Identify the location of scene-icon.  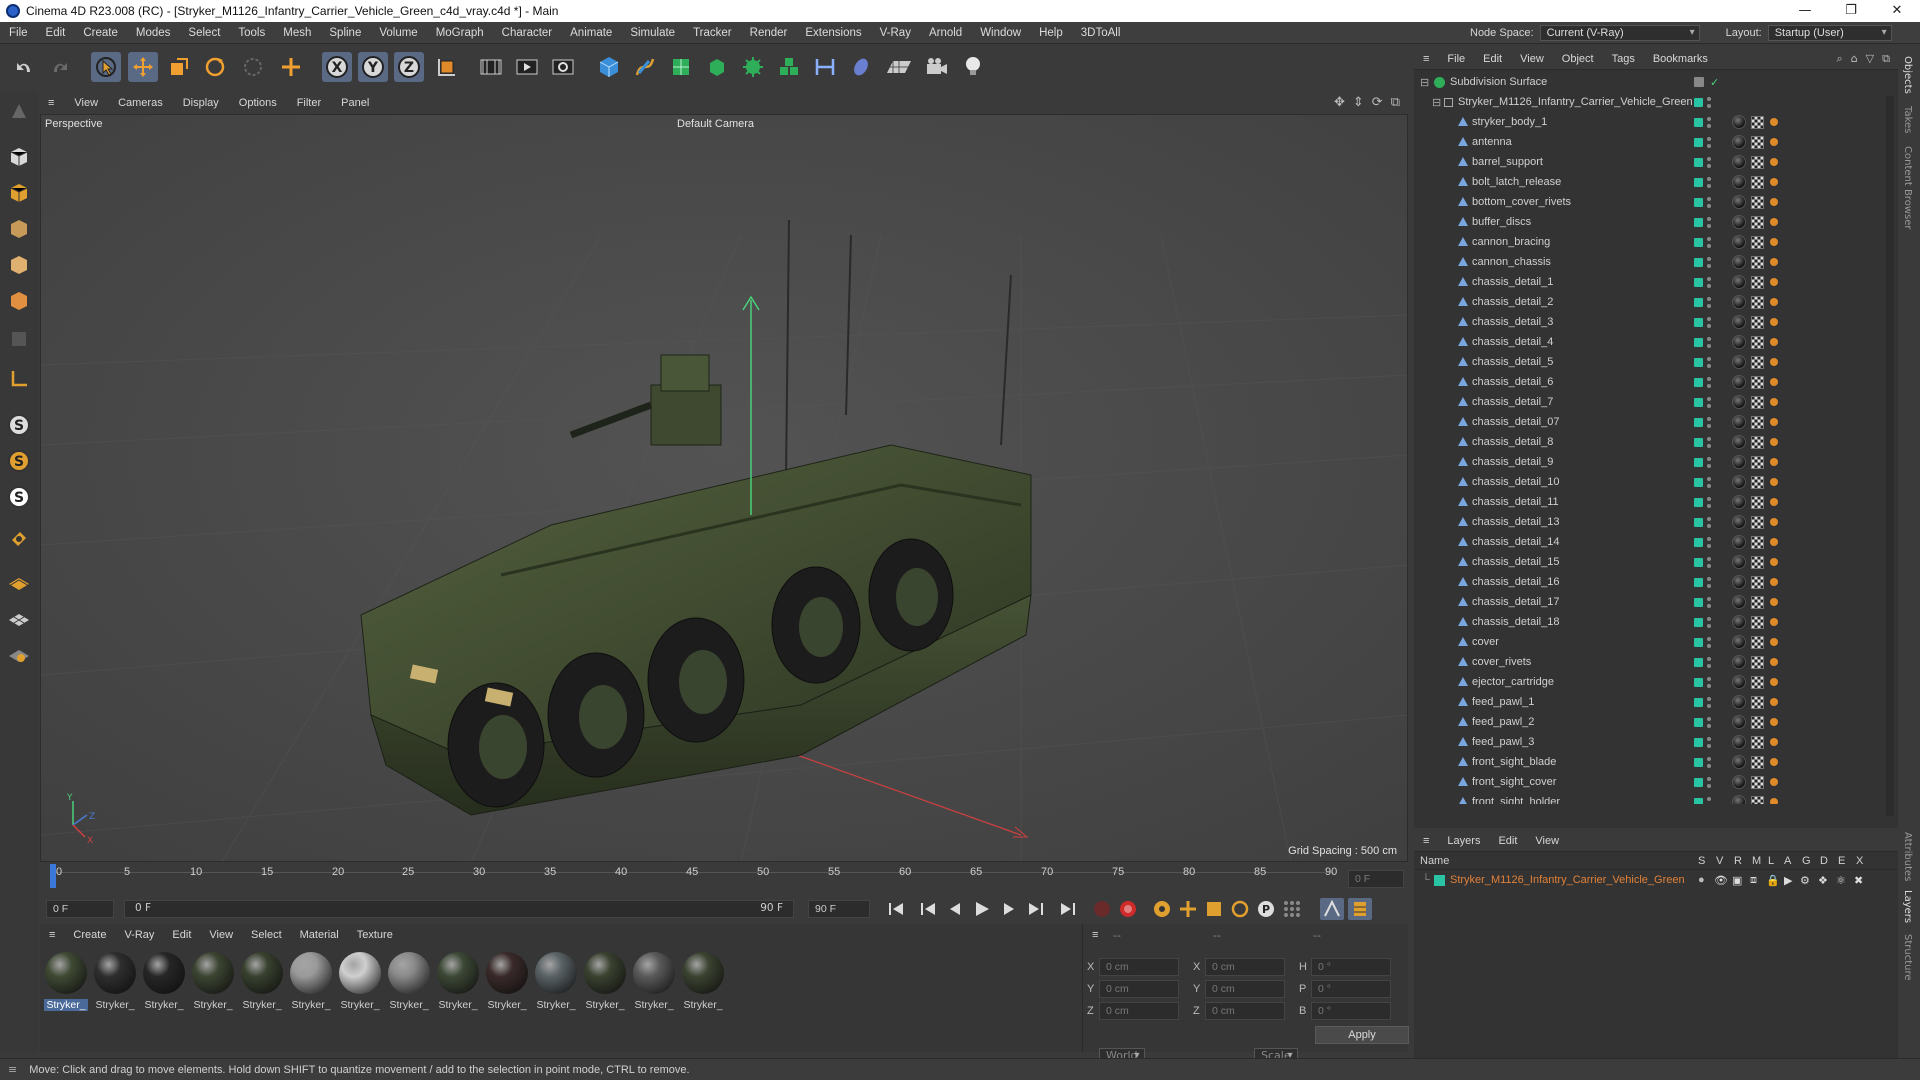
(825, 67).